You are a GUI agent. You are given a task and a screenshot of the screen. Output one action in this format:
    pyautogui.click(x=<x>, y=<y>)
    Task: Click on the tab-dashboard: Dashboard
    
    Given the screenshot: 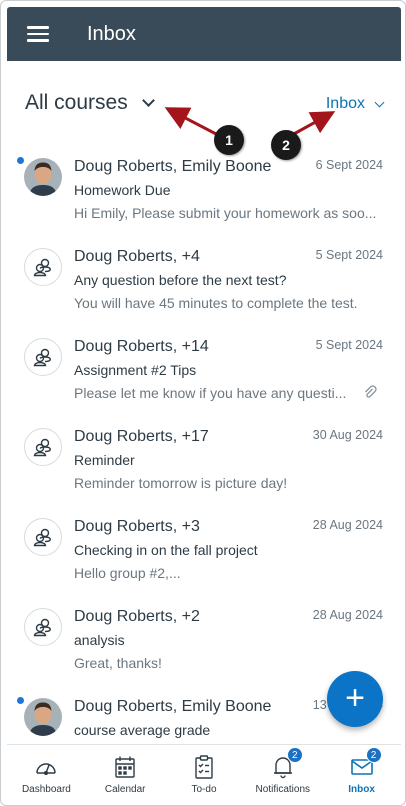 What is the action you would take?
    pyautogui.click(x=46, y=773)
    